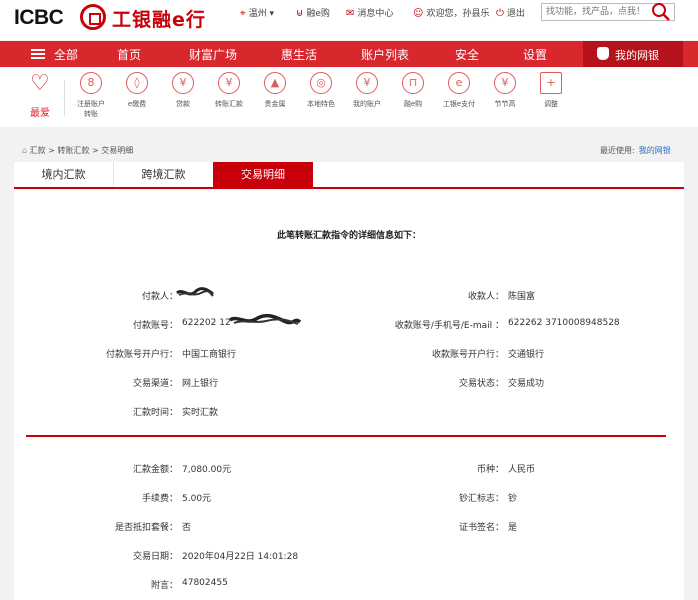  What do you see at coordinates (183, 83) in the screenshot?
I see `money-bag-icon: ¥` at bounding box center [183, 83].